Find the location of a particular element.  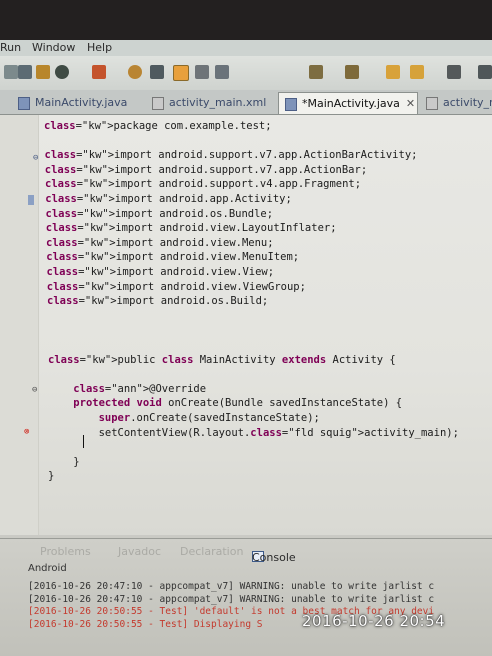

back-icon is located at coordinates (393, 72).